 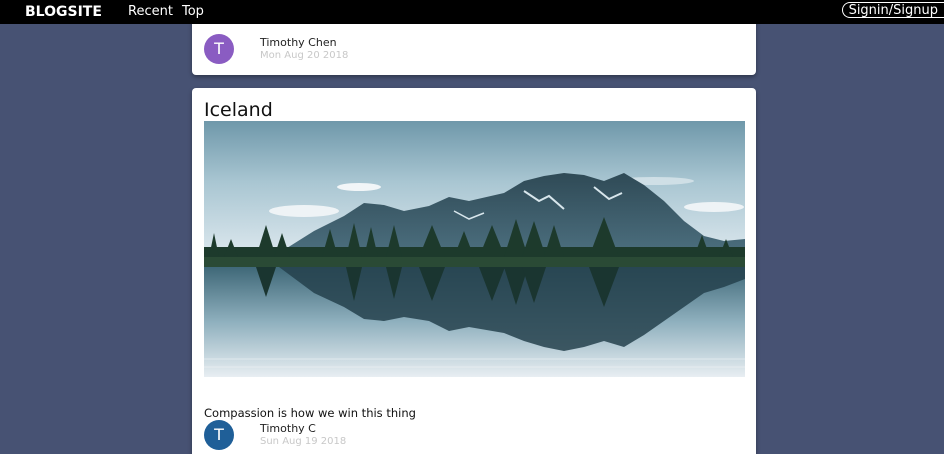 What do you see at coordinates (310, 412) in the screenshot?
I see `post-body-text: Compassion is how we win this thing` at bounding box center [310, 412].